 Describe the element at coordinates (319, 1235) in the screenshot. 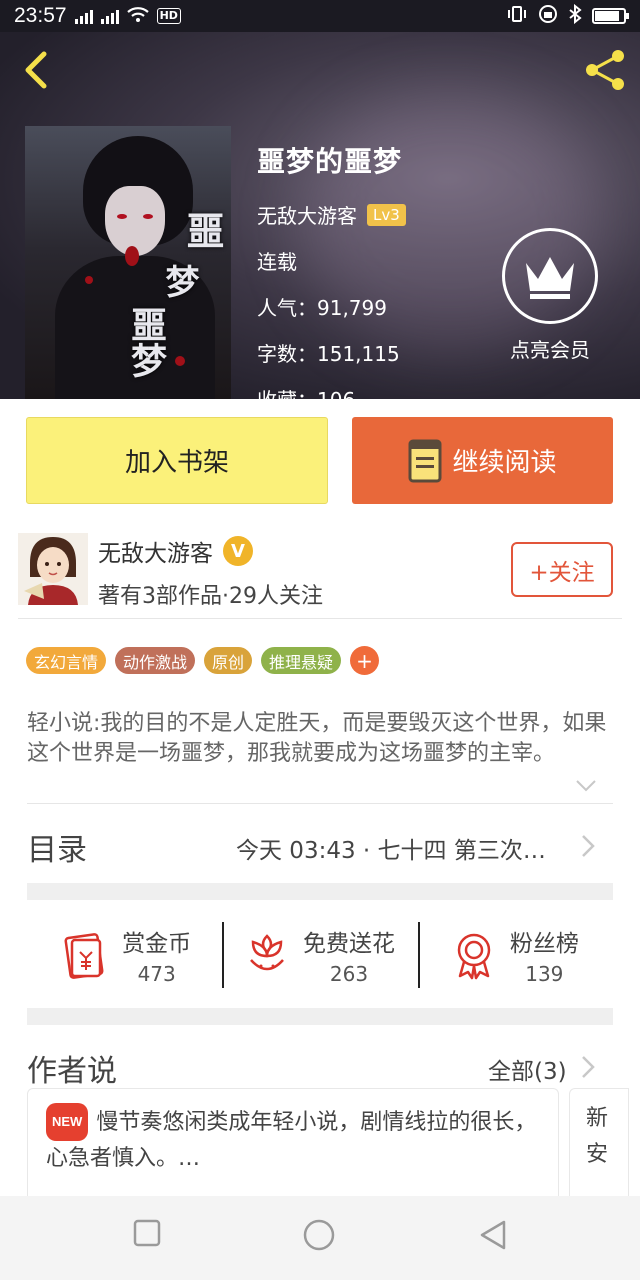

I see `home-button` at that location.